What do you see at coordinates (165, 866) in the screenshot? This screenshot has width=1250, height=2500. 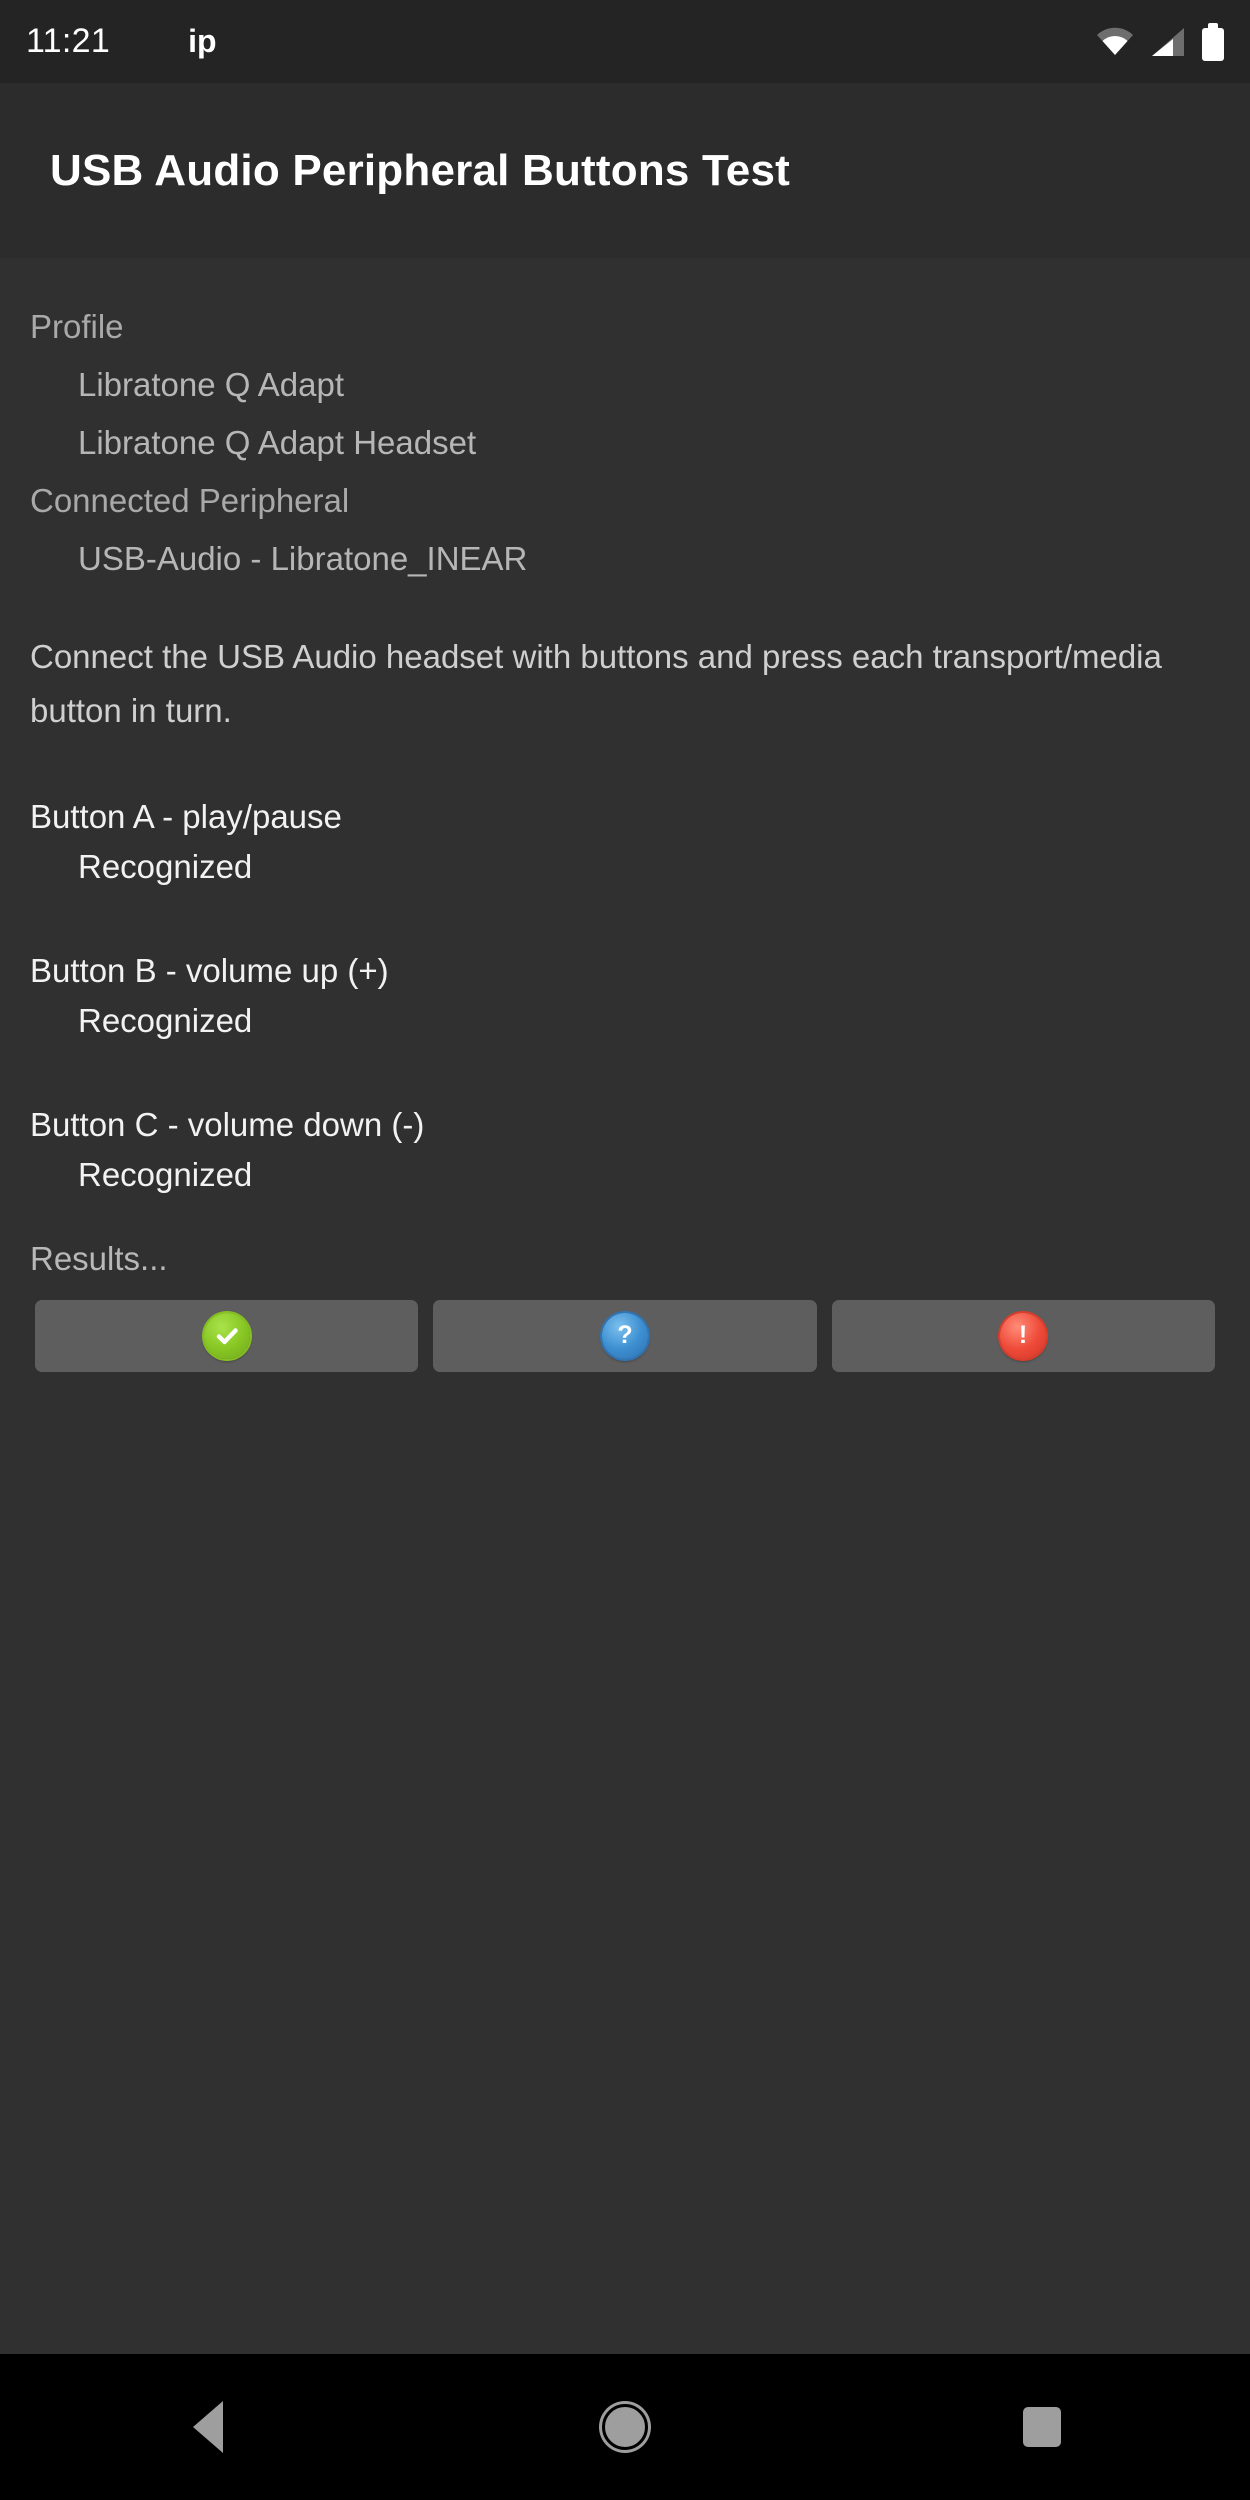 I see `button-a-status: Recognized` at bounding box center [165, 866].